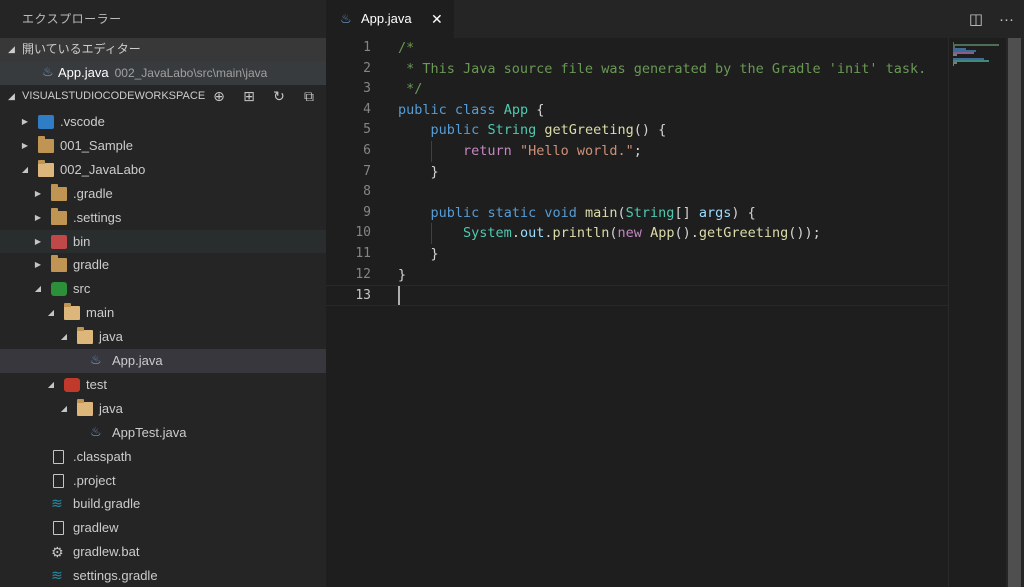 Image resolution: width=1024 pixels, height=587 pixels. What do you see at coordinates (191, 73) in the screenshot?
I see `open-editor-path: 002_JavaLabo\src\main\java` at bounding box center [191, 73].